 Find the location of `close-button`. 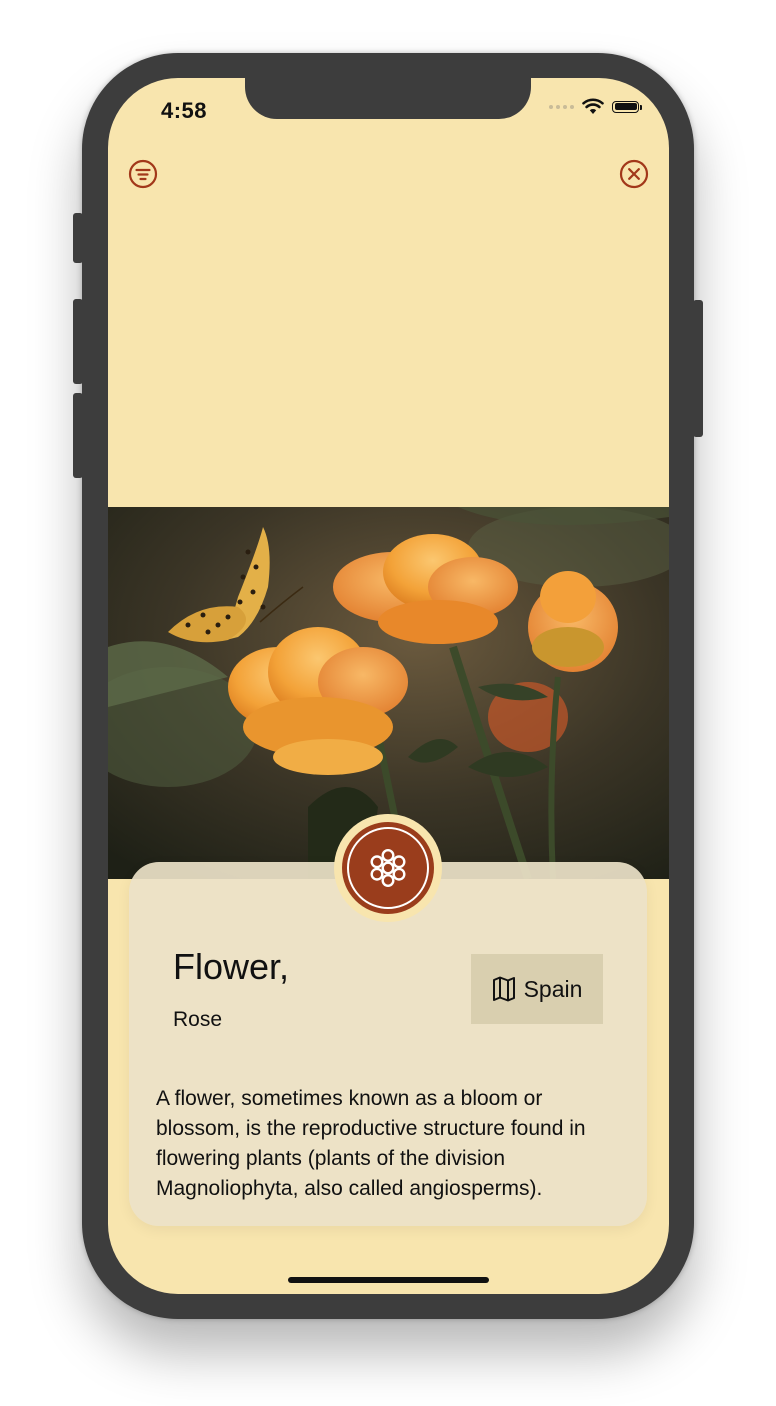

close-button is located at coordinates (634, 174).